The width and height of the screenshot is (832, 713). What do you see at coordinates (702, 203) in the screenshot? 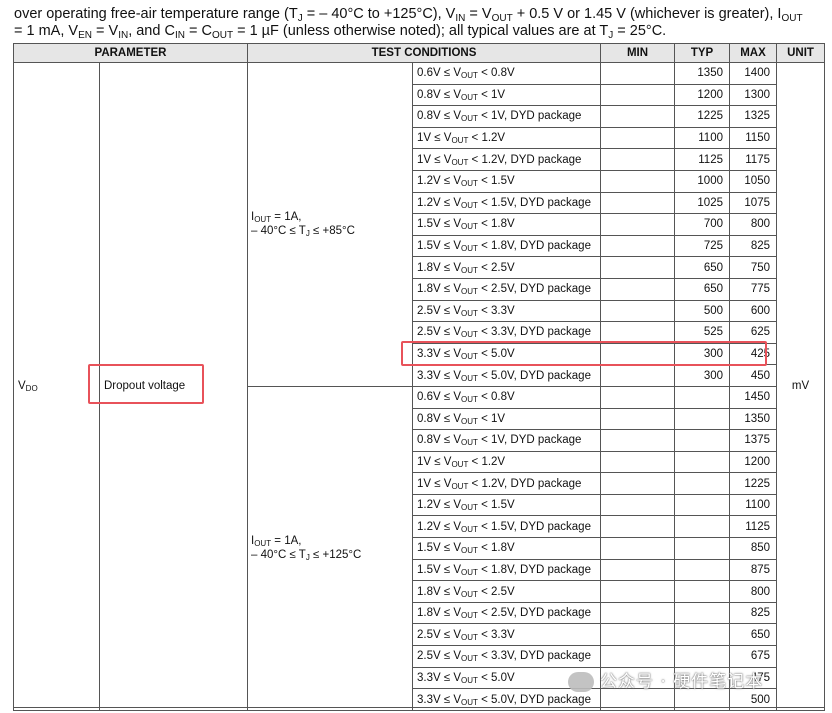
I see `typ-cell: 1025` at bounding box center [702, 203].